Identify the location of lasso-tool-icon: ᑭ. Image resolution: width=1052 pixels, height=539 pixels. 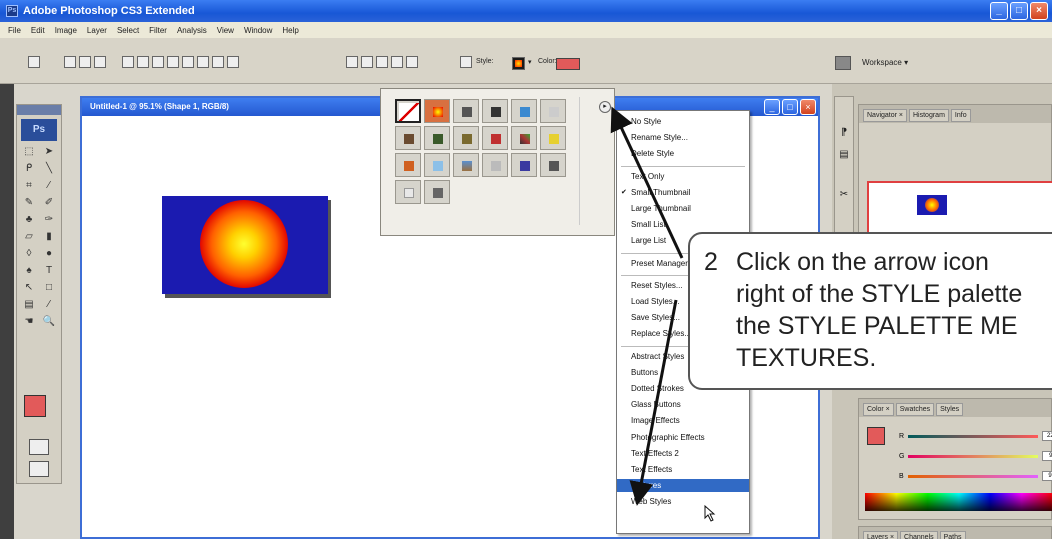
(29, 169).